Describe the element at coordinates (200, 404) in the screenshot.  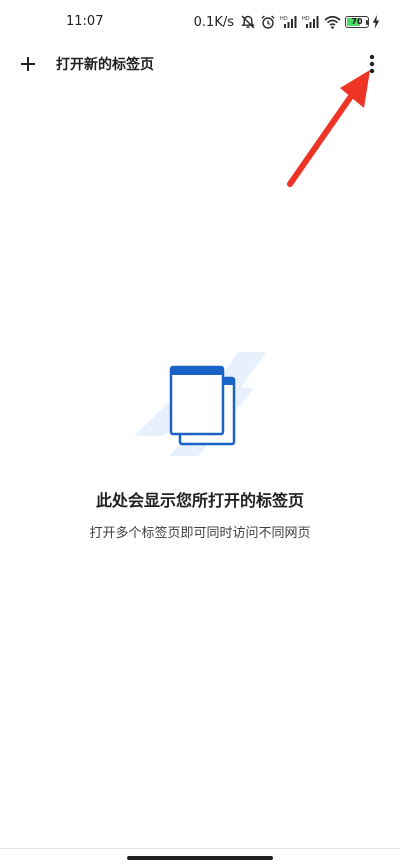
I see `tabs-illustration-icon` at that location.